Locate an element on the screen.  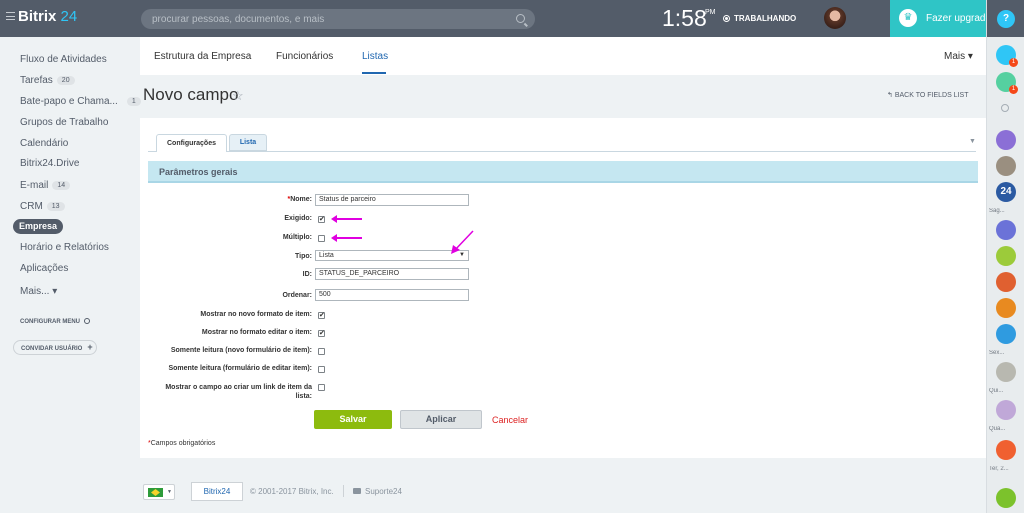
upgrade-button: ♛ Fazer upgrade is located at coordinates (940, 18).